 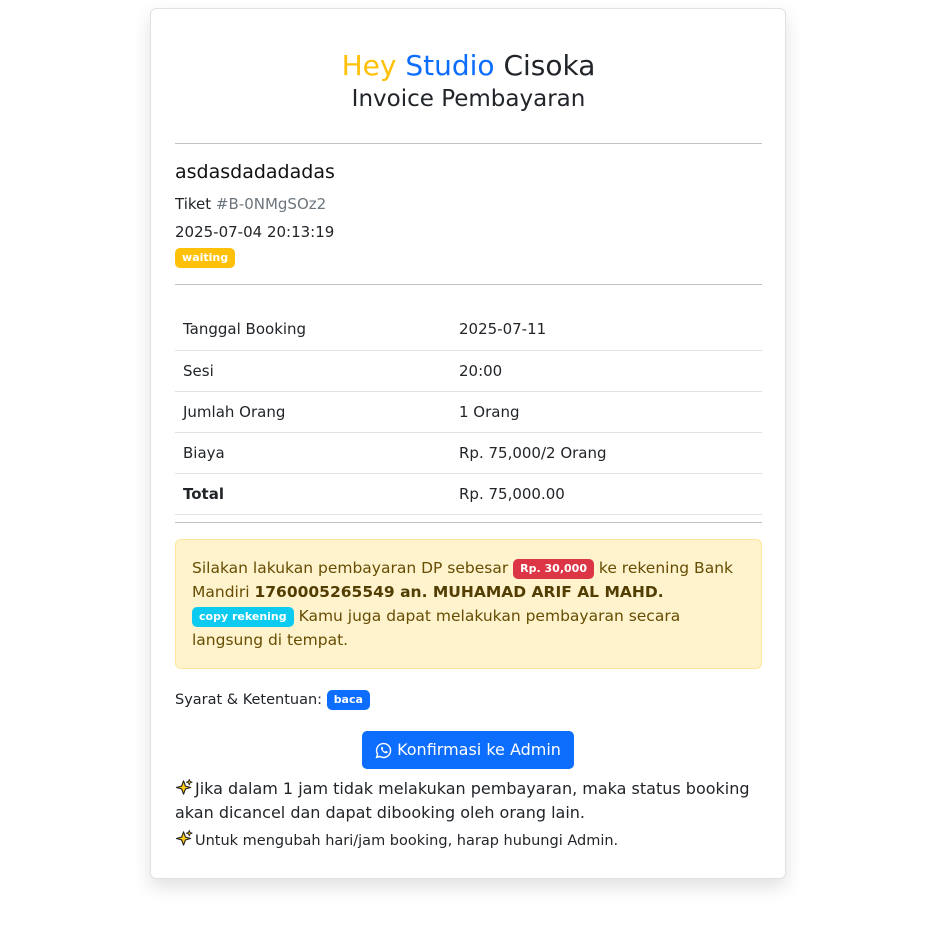 I want to click on ticket-line: Tiket #B-0NMgSOz2, so click(x=250, y=204).